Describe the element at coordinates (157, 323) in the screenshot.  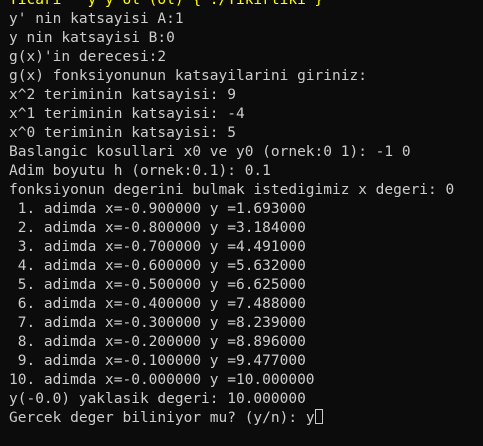
I see `terminal-line: 7. adimda x=-0.300000 y =8.239000` at that location.